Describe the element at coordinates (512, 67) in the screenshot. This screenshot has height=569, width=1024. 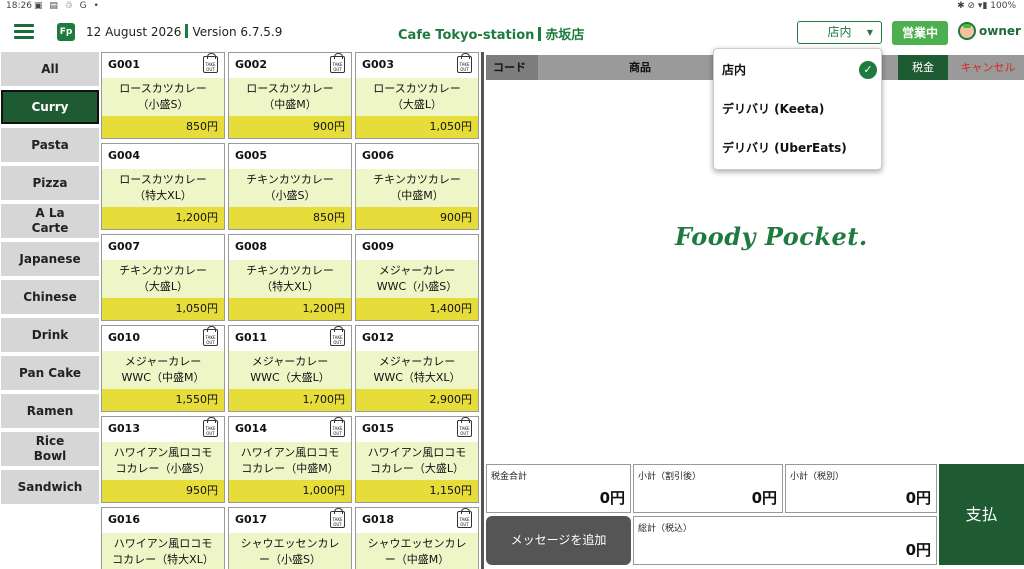
I see `column-code: コード` at that location.